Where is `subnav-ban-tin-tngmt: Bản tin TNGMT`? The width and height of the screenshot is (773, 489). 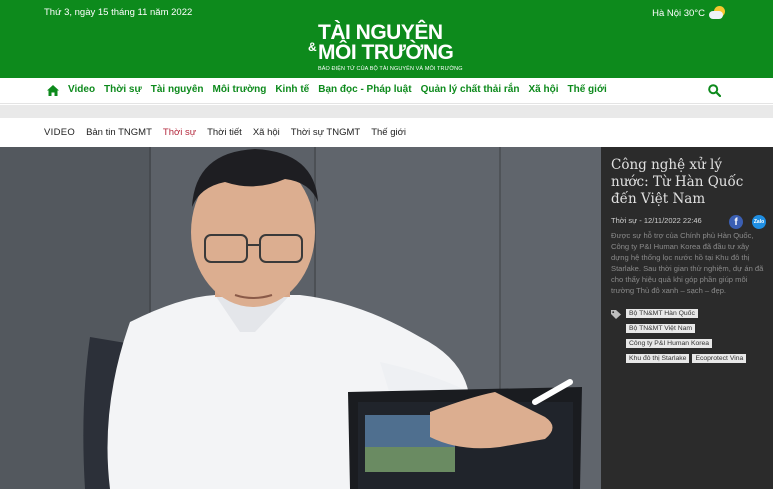 subnav-ban-tin-tngmt: Bản tin TNGMT is located at coordinates (119, 132).